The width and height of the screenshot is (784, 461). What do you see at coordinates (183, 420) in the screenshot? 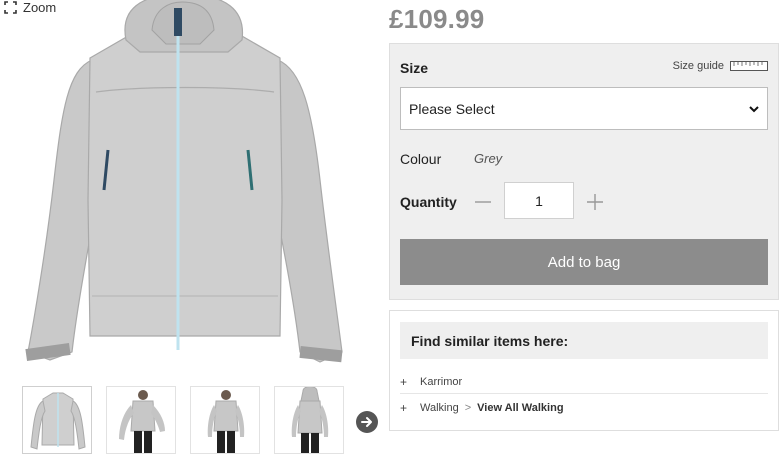
I see `thumbnail-strip` at bounding box center [183, 420].